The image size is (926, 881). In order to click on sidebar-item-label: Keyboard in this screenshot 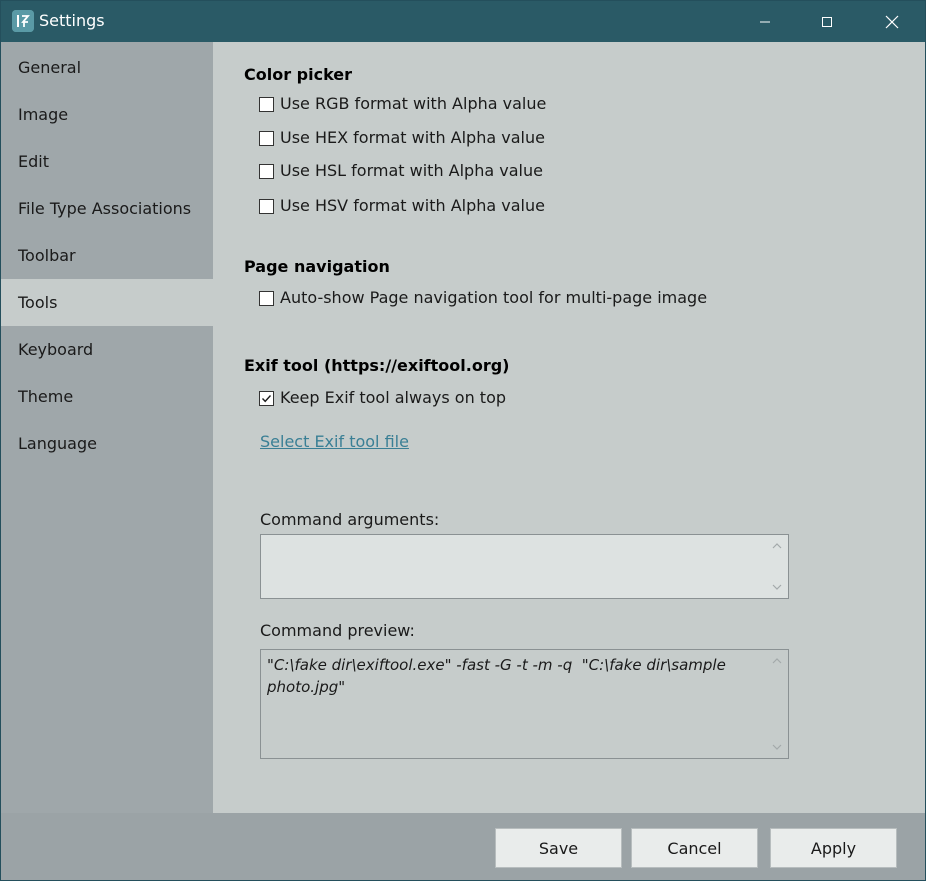, I will do `click(56, 349)`.